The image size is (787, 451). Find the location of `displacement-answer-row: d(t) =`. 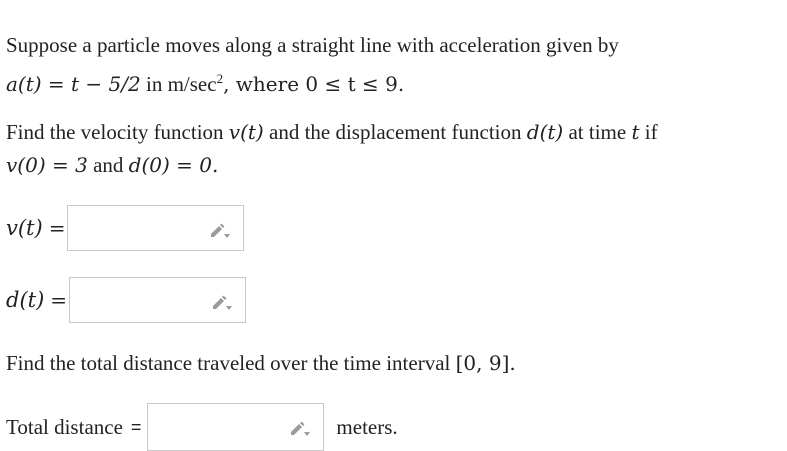

displacement-answer-row: d(t) = is located at coordinates (126, 300).